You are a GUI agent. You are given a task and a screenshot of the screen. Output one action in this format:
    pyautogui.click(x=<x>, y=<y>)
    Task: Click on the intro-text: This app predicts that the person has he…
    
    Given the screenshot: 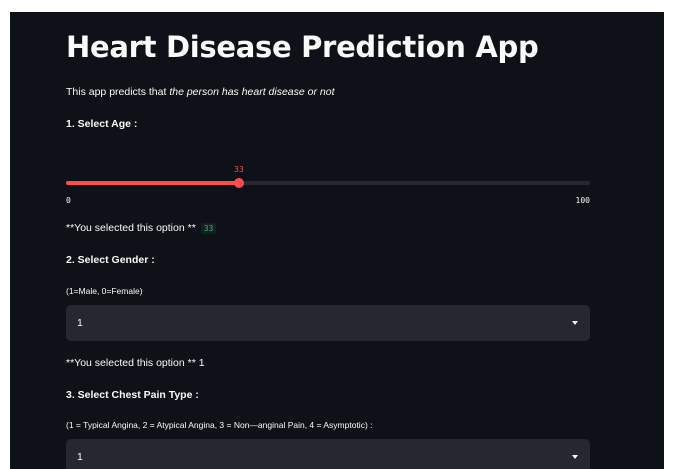 What is the action you would take?
    pyautogui.click(x=200, y=92)
    